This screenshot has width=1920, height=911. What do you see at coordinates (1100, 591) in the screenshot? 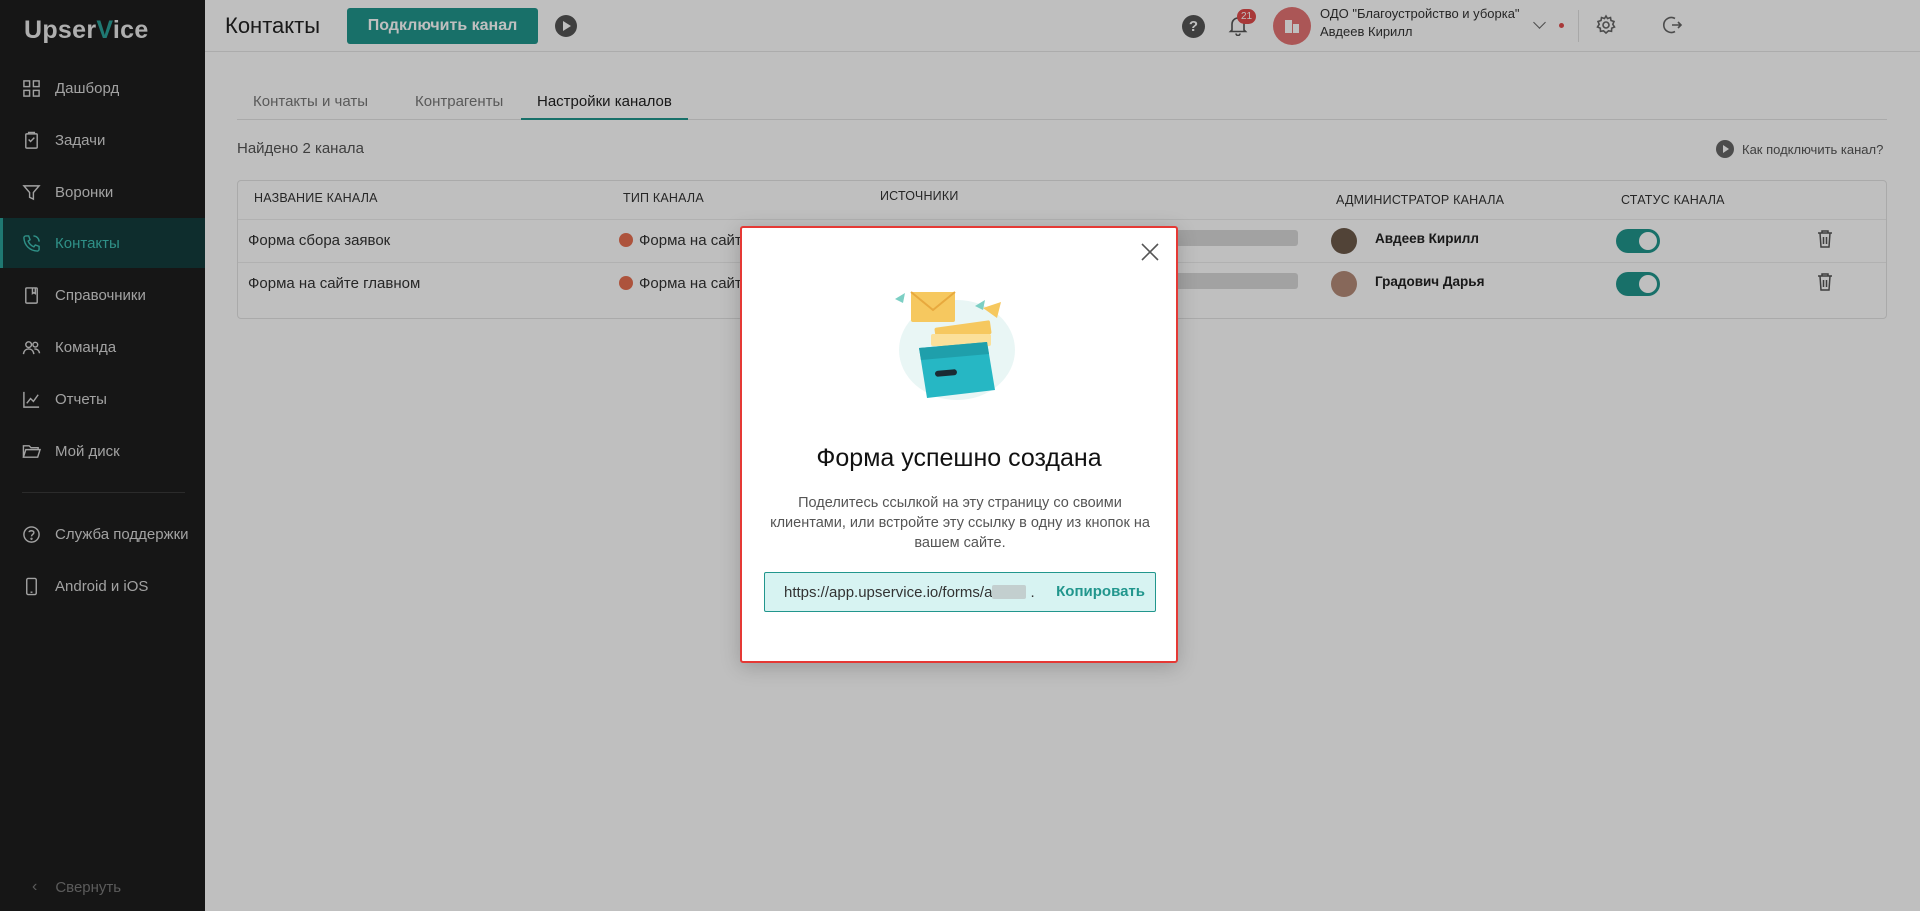
I see `copy-button: Копировать` at bounding box center [1100, 591].